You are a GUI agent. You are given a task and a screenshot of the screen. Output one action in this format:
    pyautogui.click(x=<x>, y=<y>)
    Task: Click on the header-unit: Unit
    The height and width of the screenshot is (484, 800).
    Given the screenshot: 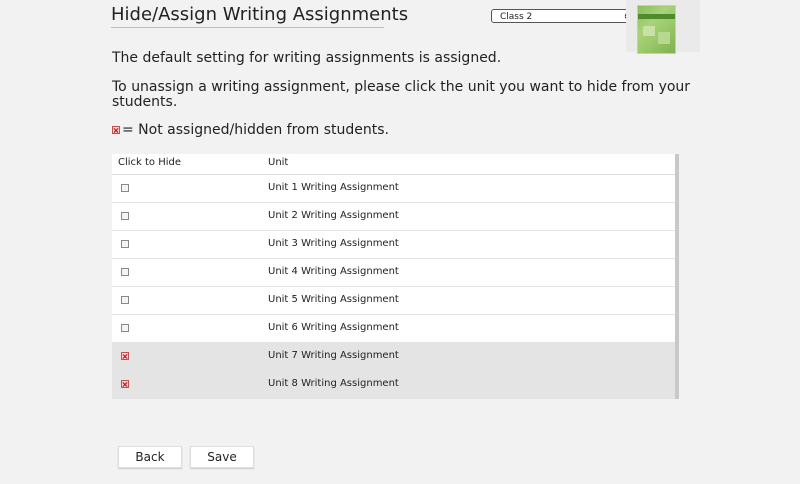 What is the action you would take?
    pyautogui.click(x=278, y=162)
    